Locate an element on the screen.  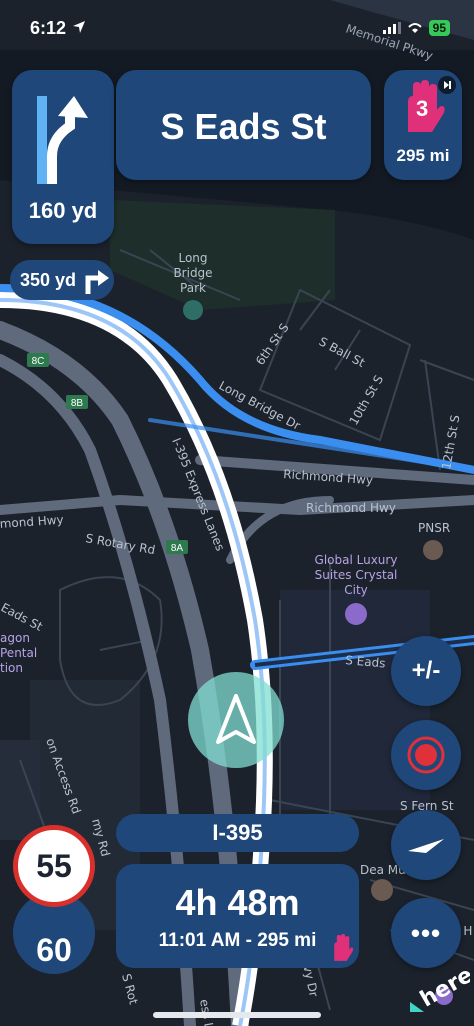
navigation-arrow-icon is located at coordinates (236, 719).